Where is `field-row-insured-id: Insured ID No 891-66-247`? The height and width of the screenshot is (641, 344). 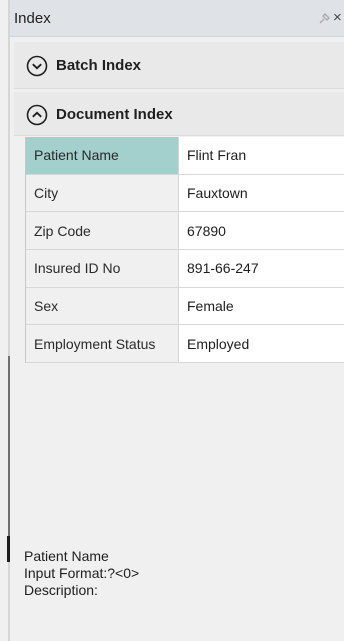
field-row-insured-id: Insured ID No 891-66-247 is located at coordinates (185, 269).